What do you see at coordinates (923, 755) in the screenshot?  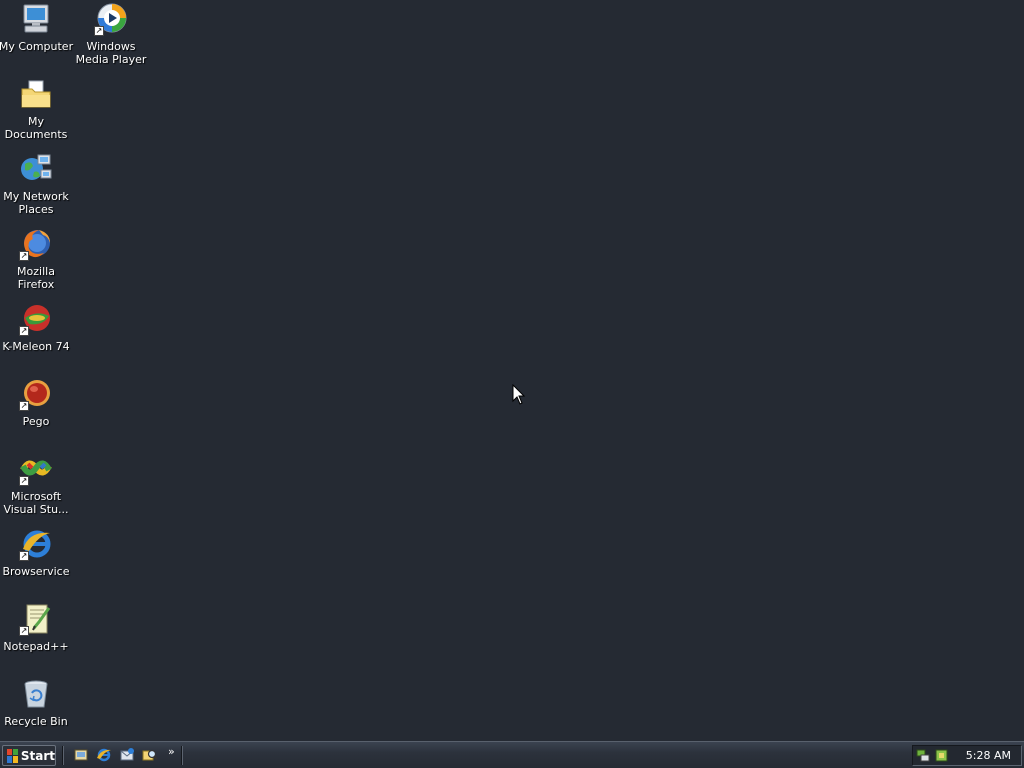 I see `network-tray-icon` at bounding box center [923, 755].